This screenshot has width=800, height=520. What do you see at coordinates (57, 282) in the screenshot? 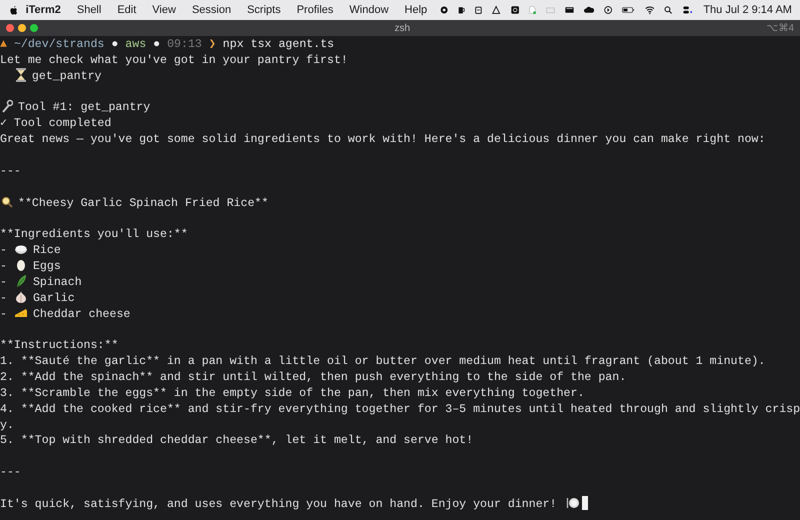
I see `ingredient-text: Spinach` at bounding box center [57, 282].